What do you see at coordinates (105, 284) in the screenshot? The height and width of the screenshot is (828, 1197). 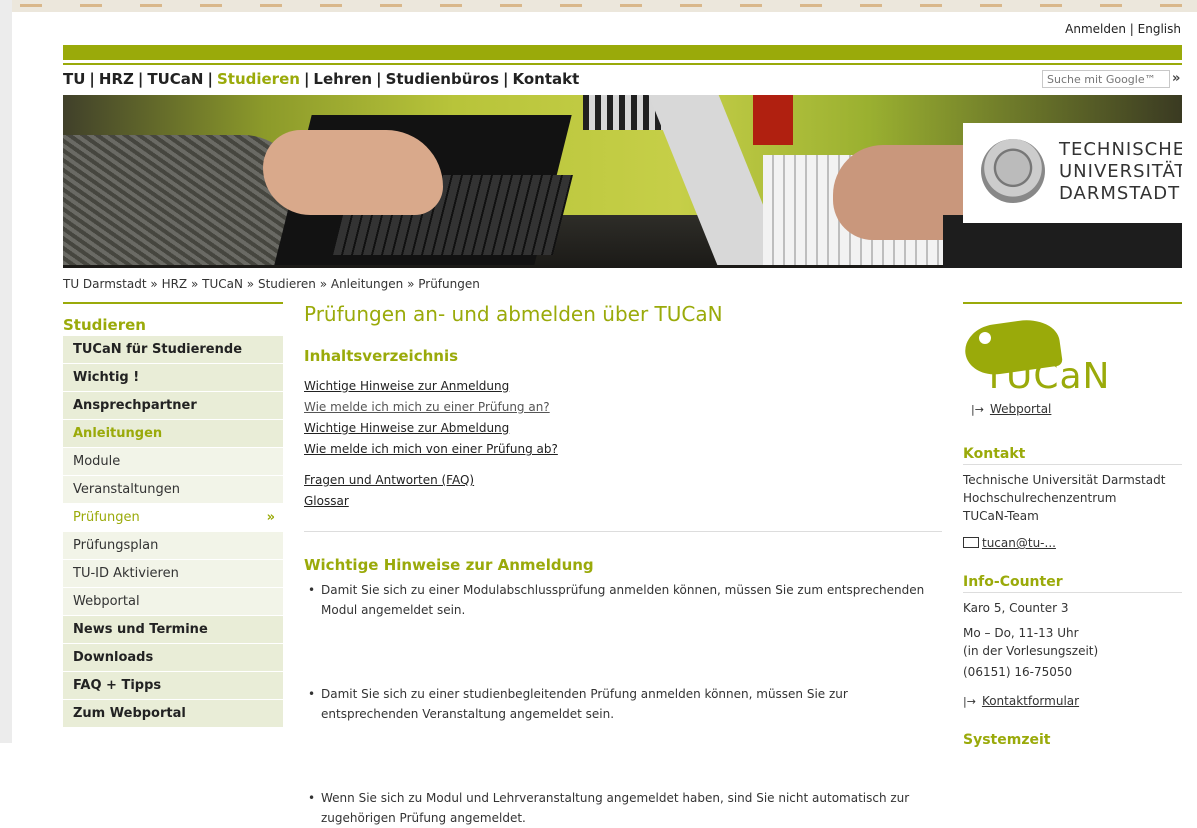 I see `breadcrumb-item: TU Darmstadt` at bounding box center [105, 284].